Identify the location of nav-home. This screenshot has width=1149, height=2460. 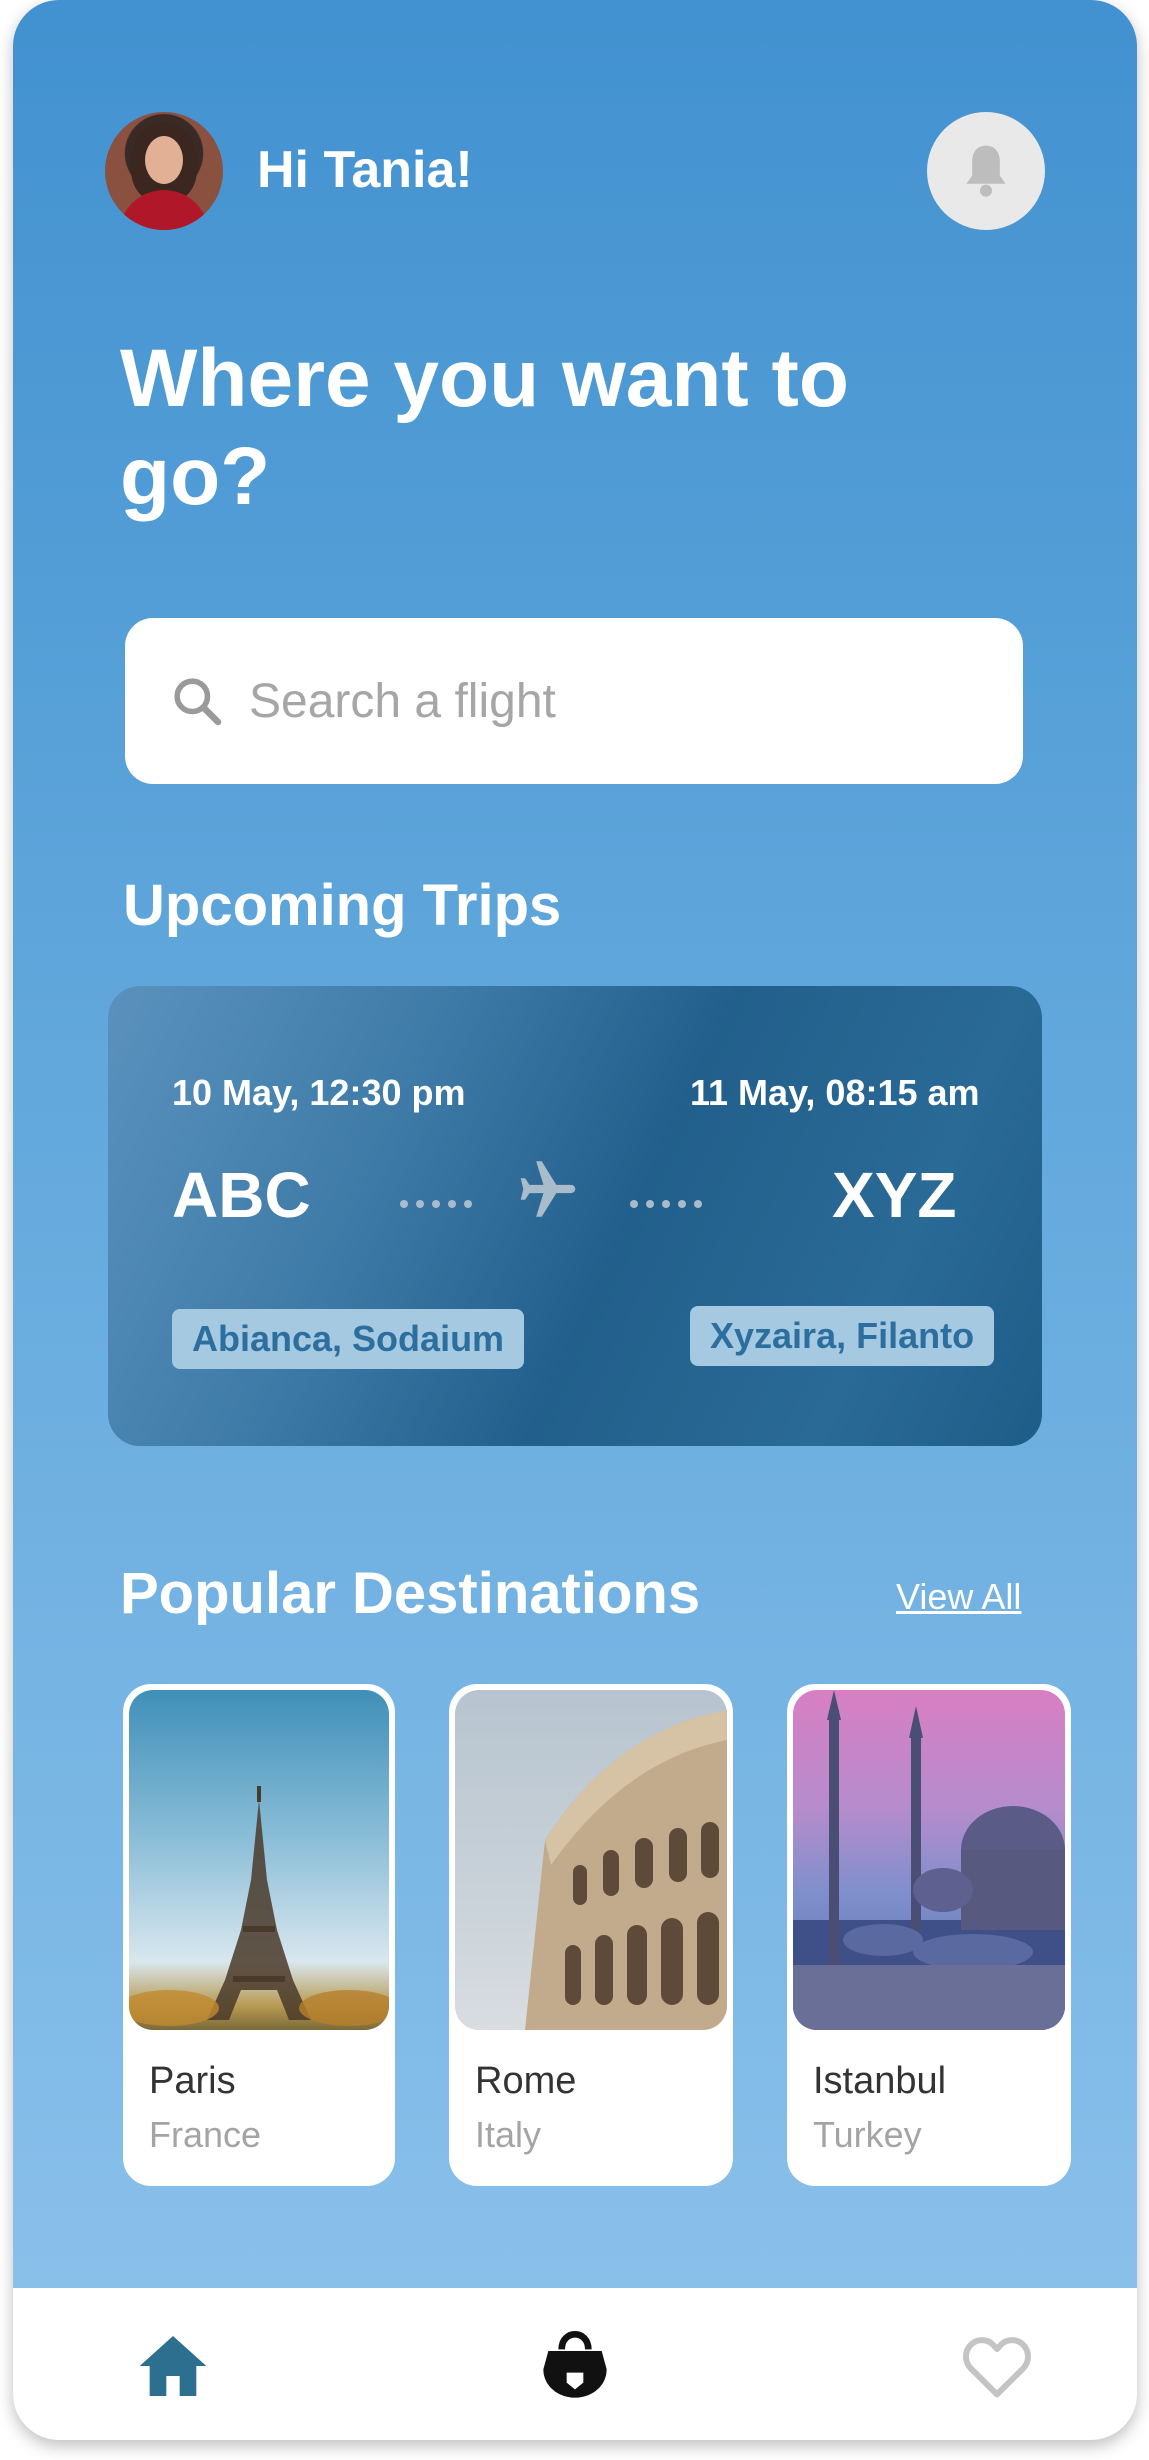
(173, 2366).